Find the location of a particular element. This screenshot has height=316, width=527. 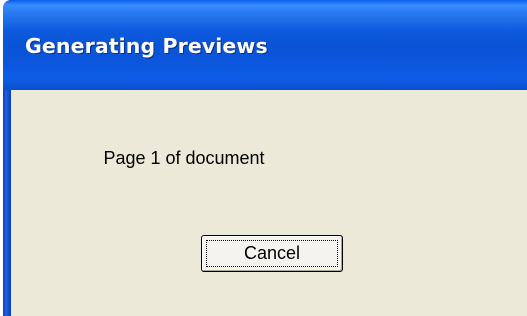

progress-message: Page 1 of document is located at coordinates (184, 158).